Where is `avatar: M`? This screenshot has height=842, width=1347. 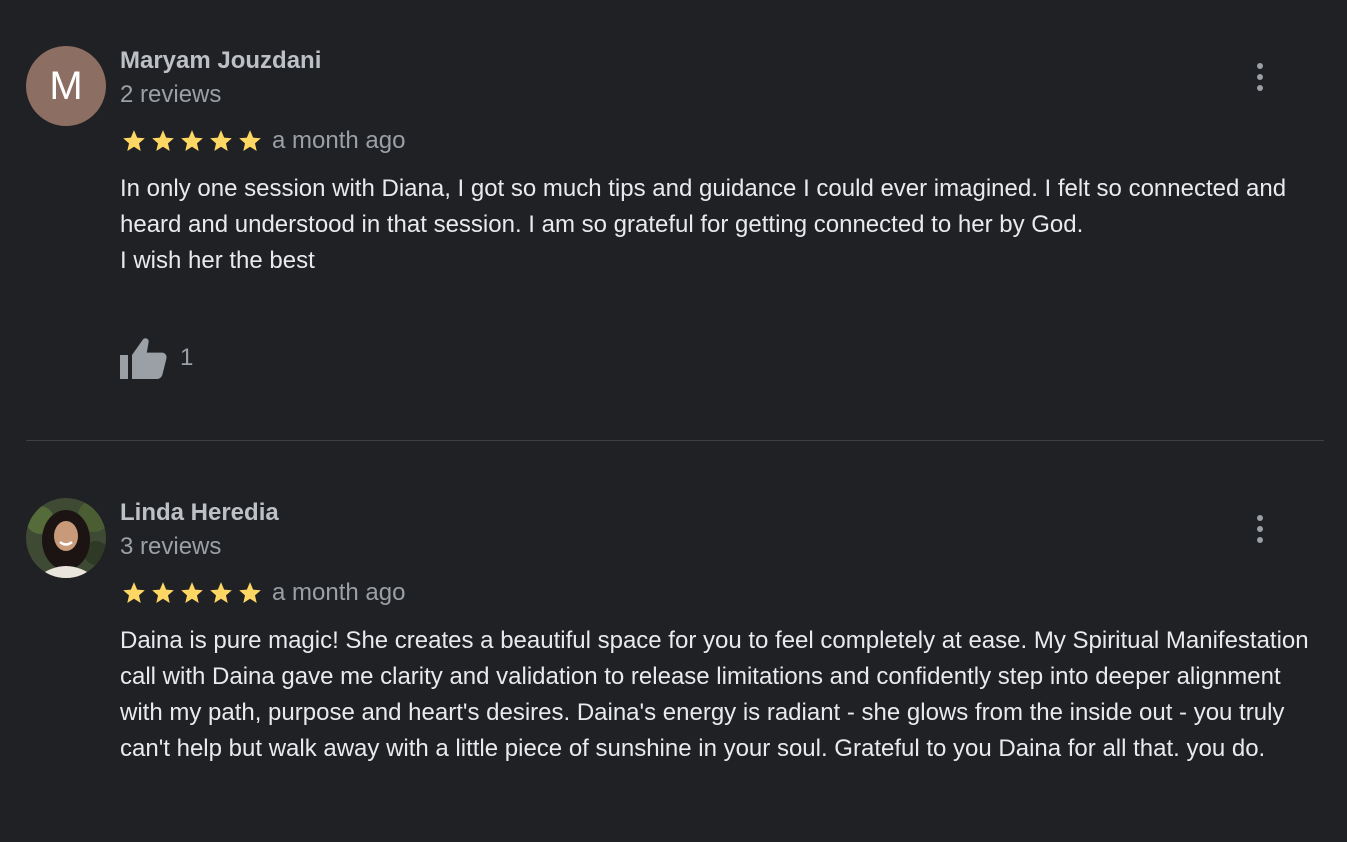
avatar: M is located at coordinates (66, 86).